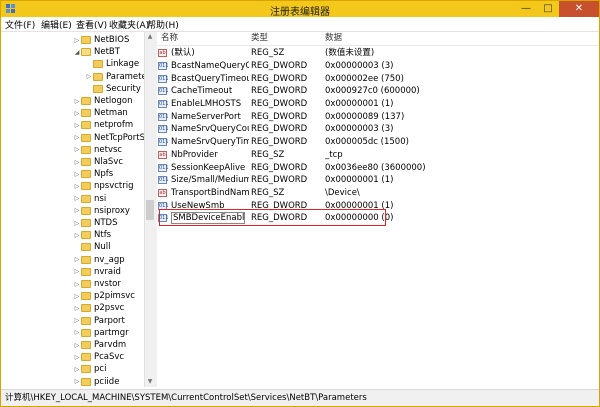  What do you see at coordinates (91, 24) in the screenshot?
I see `menu-view: 查看(V)` at bounding box center [91, 24].